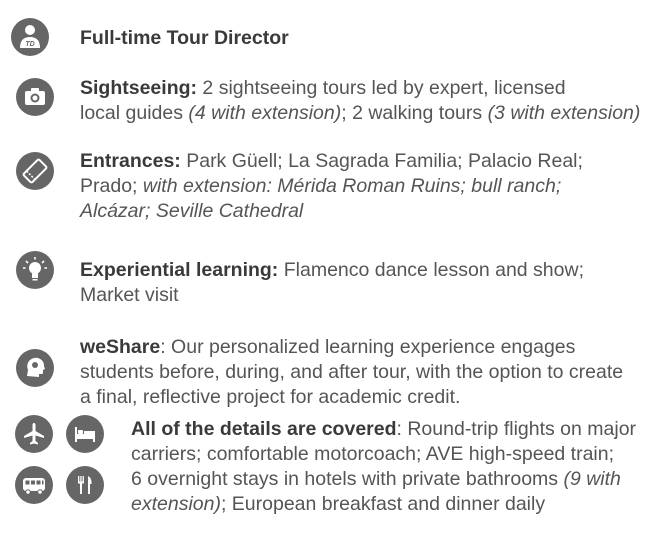  What do you see at coordinates (35, 97) in the screenshot?
I see `camera-icon` at bounding box center [35, 97].